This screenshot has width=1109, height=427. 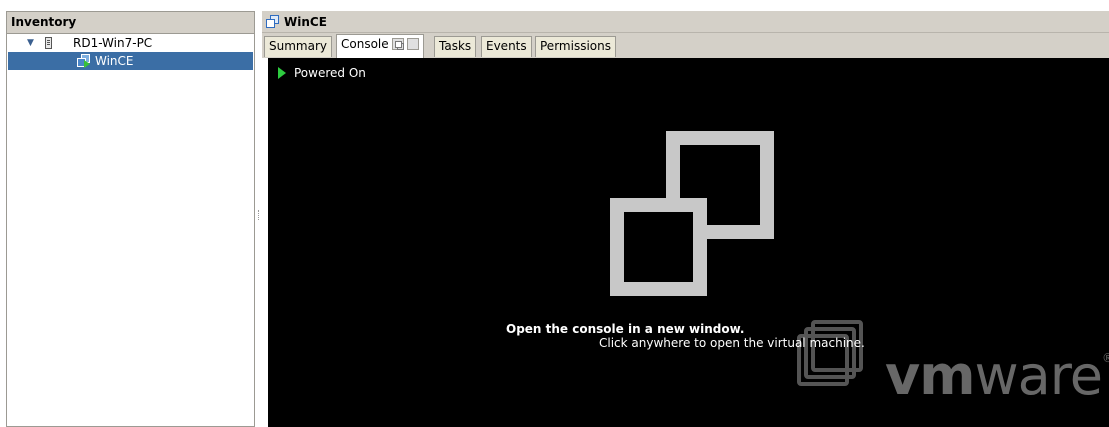 What do you see at coordinates (692, 214) in the screenshot?
I see `open-console-icon` at bounding box center [692, 214].